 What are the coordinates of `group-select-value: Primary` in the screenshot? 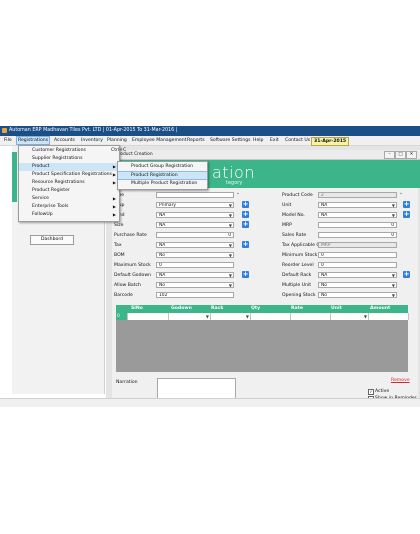 It's located at (167, 205).